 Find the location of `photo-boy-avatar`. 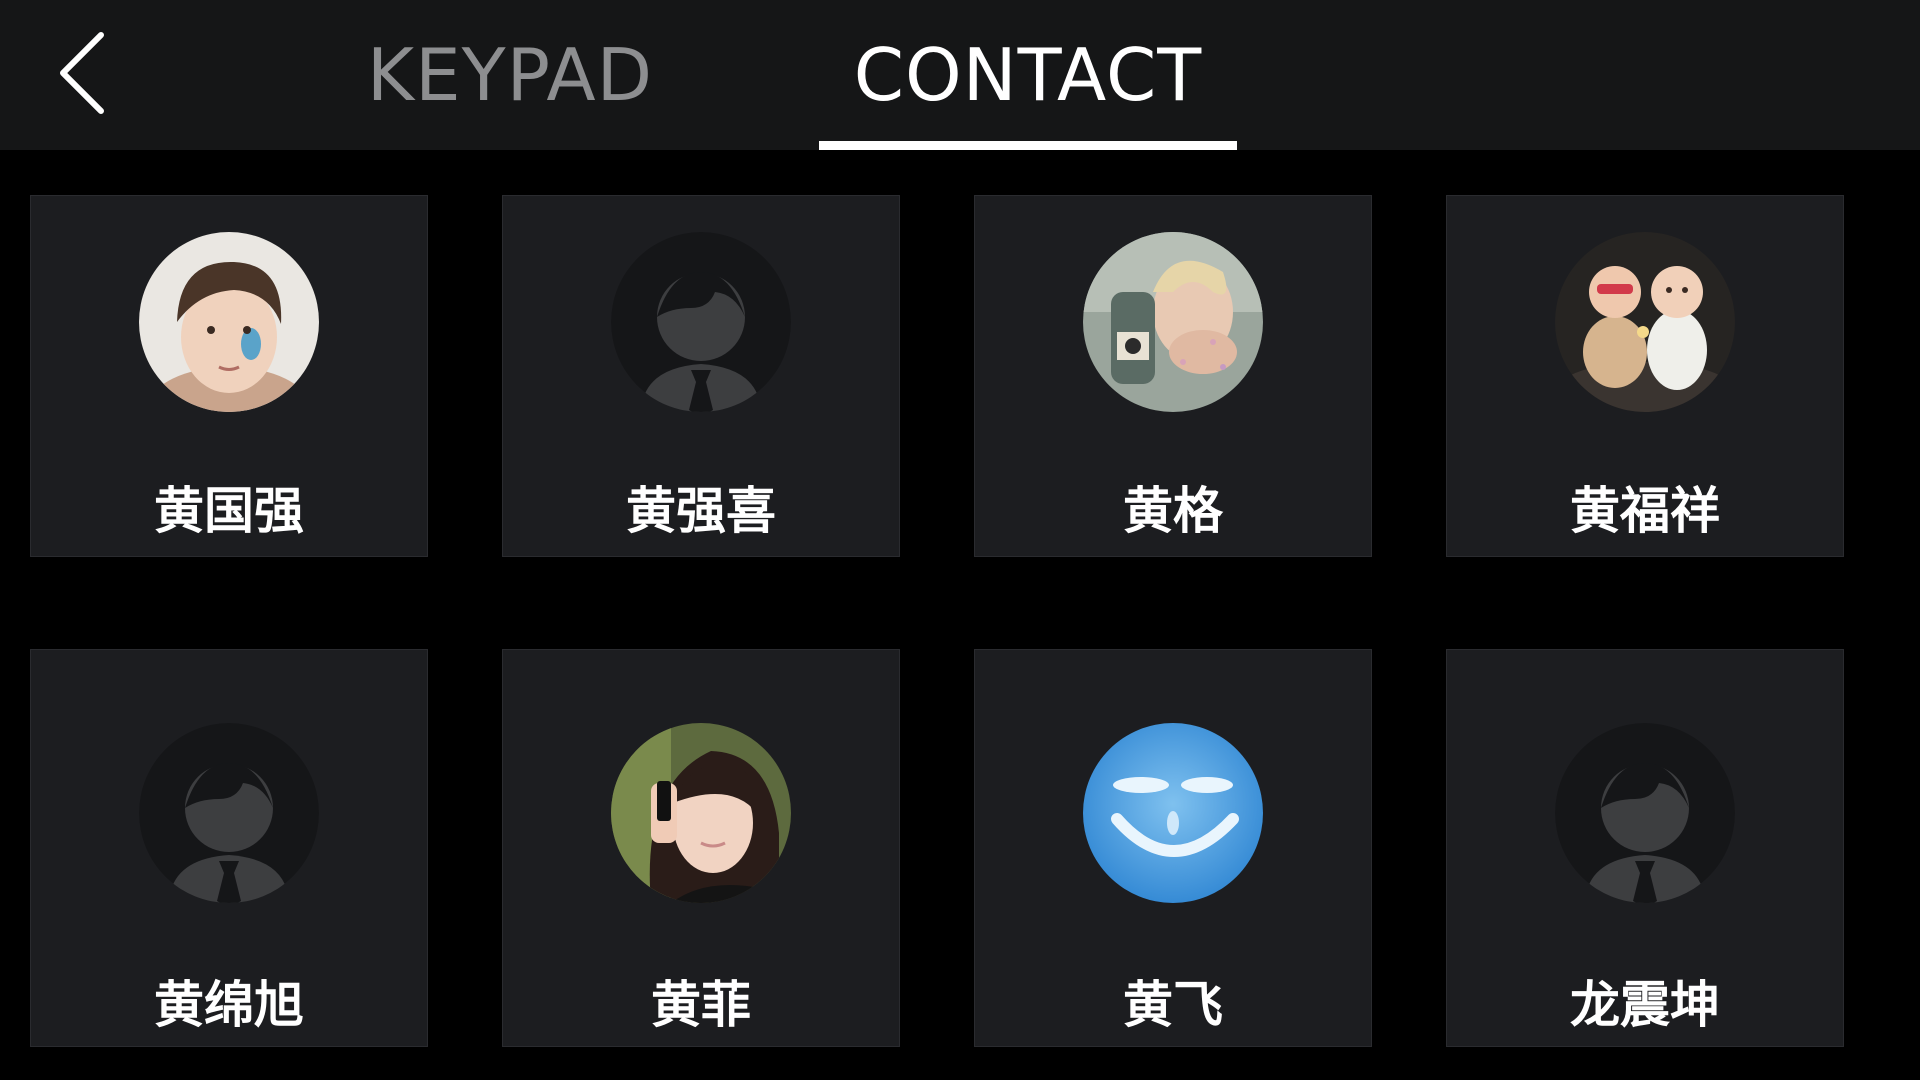

photo-boy-avatar is located at coordinates (229, 322).